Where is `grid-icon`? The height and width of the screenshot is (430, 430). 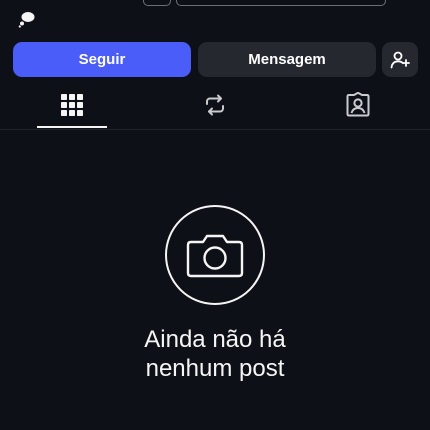 grid-icon is located at coordinates (72, 105).